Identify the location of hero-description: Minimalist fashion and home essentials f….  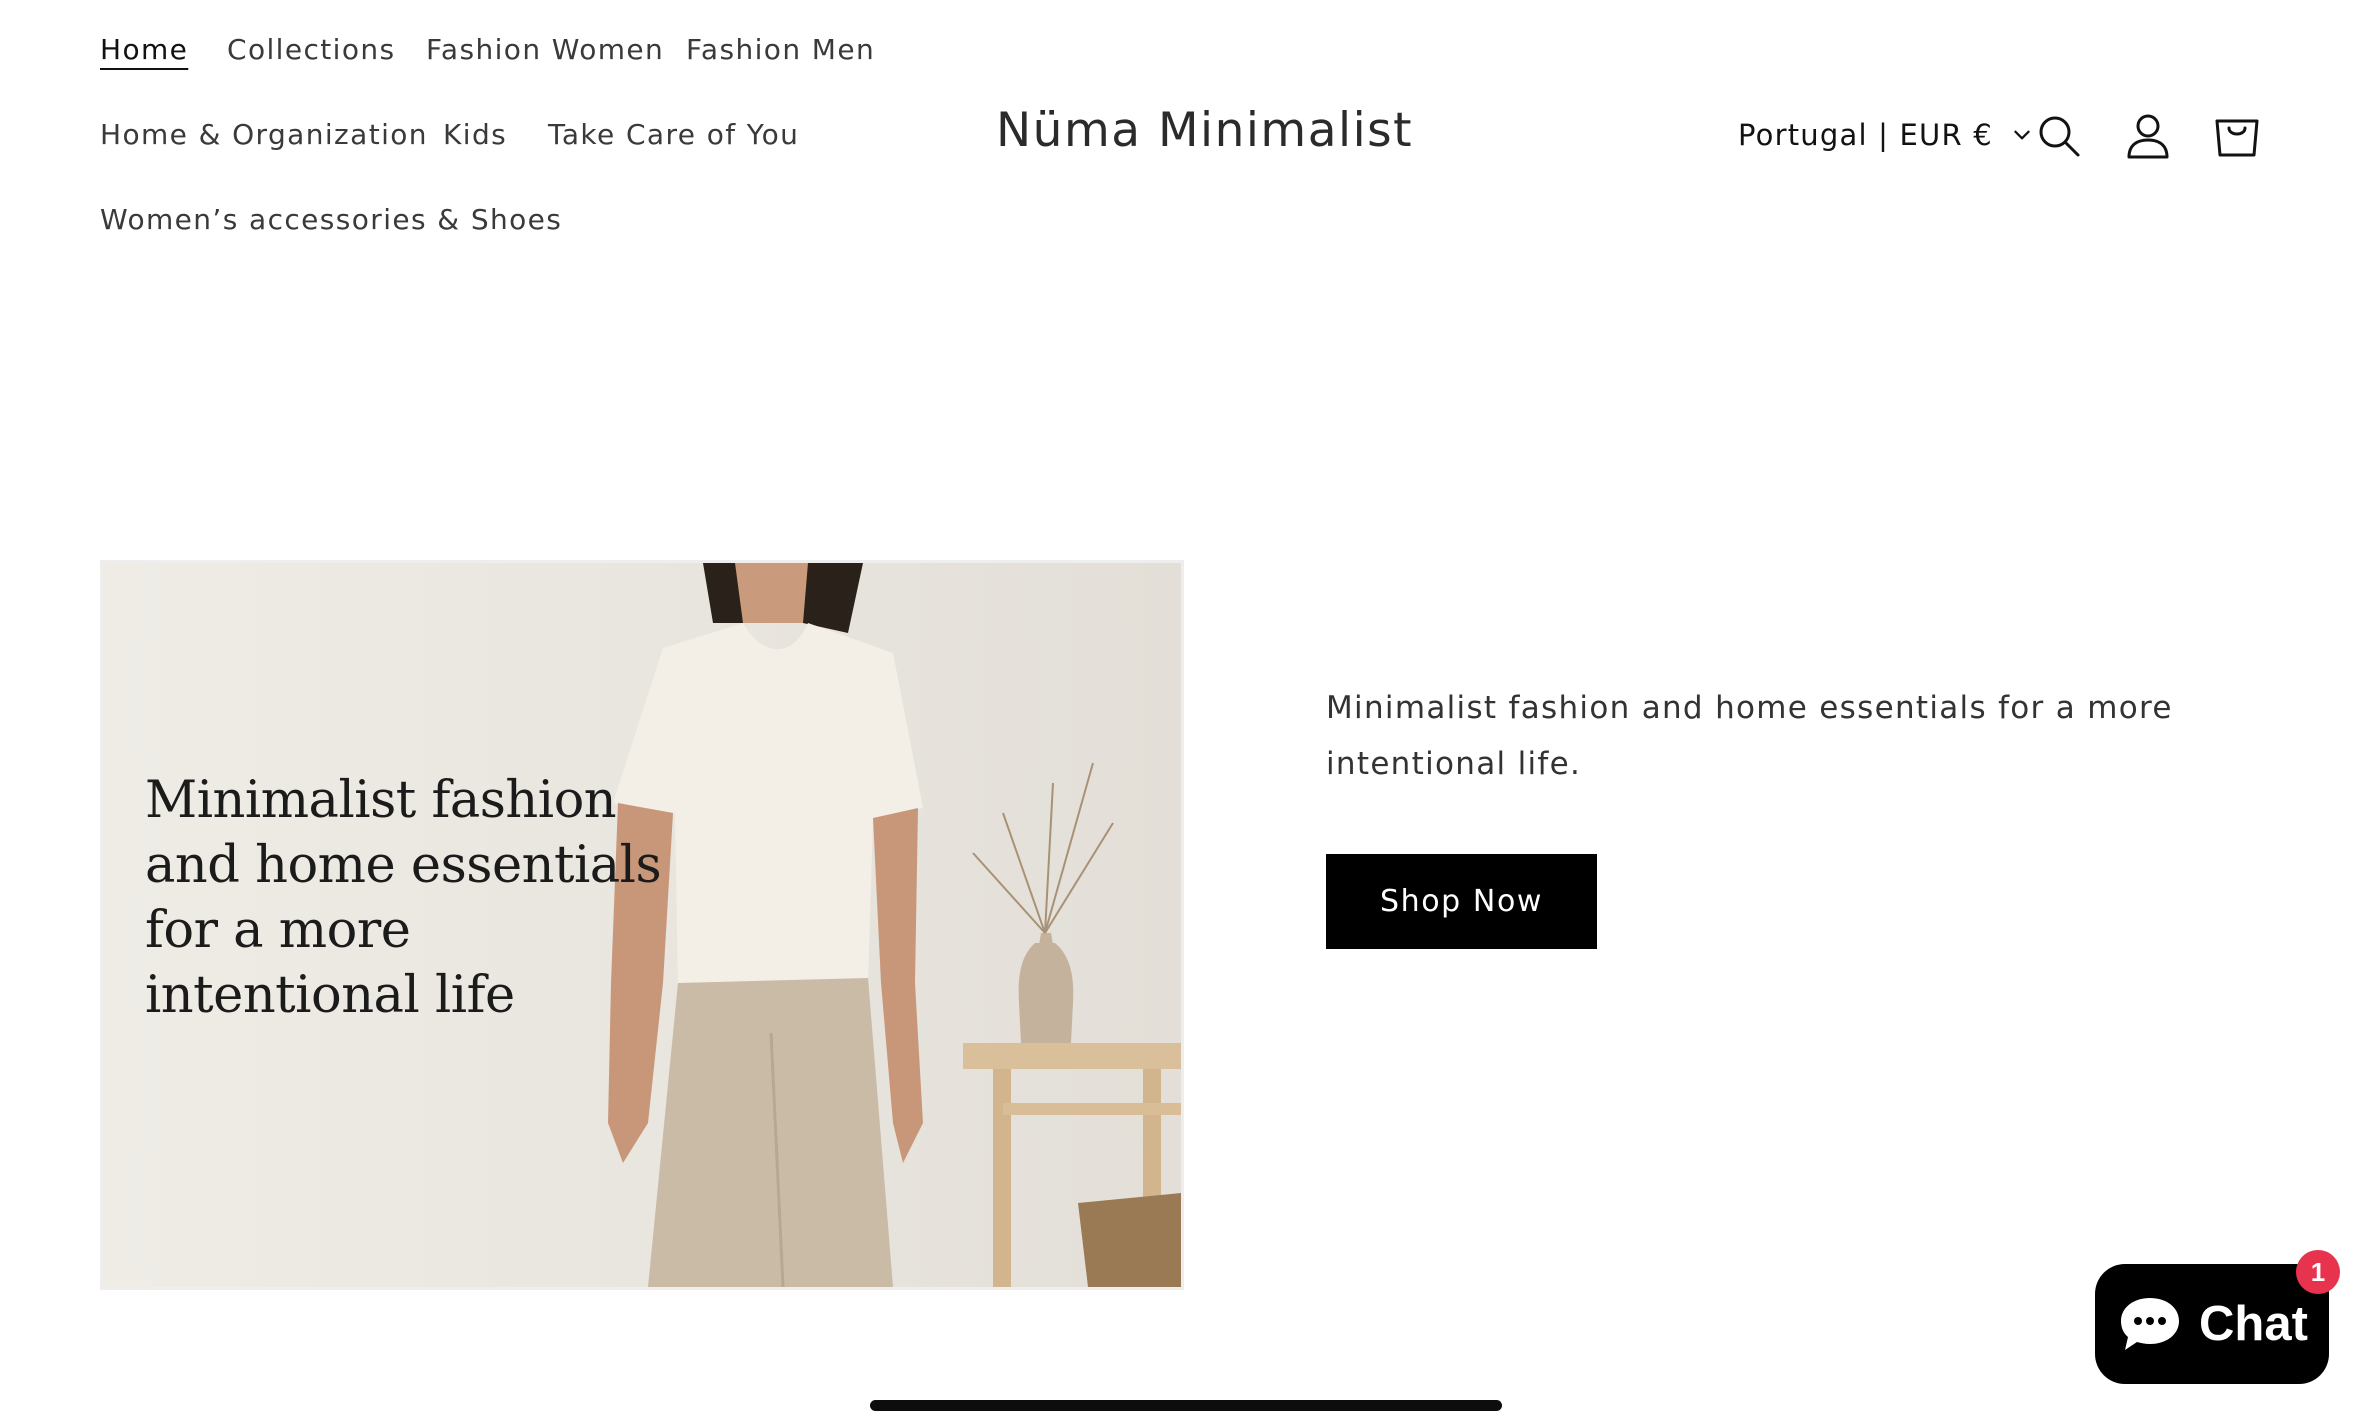
(1749, 736).